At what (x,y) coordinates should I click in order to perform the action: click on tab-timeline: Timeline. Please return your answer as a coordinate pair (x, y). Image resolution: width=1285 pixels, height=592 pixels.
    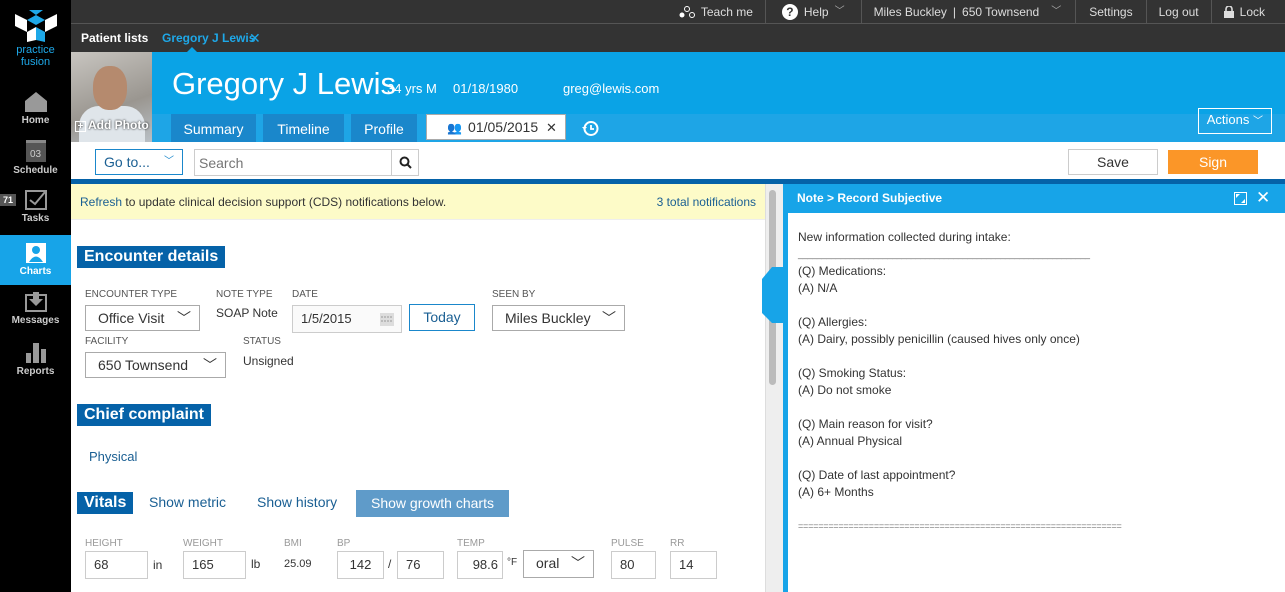
    Looking at the image, I should click on (303, 128).